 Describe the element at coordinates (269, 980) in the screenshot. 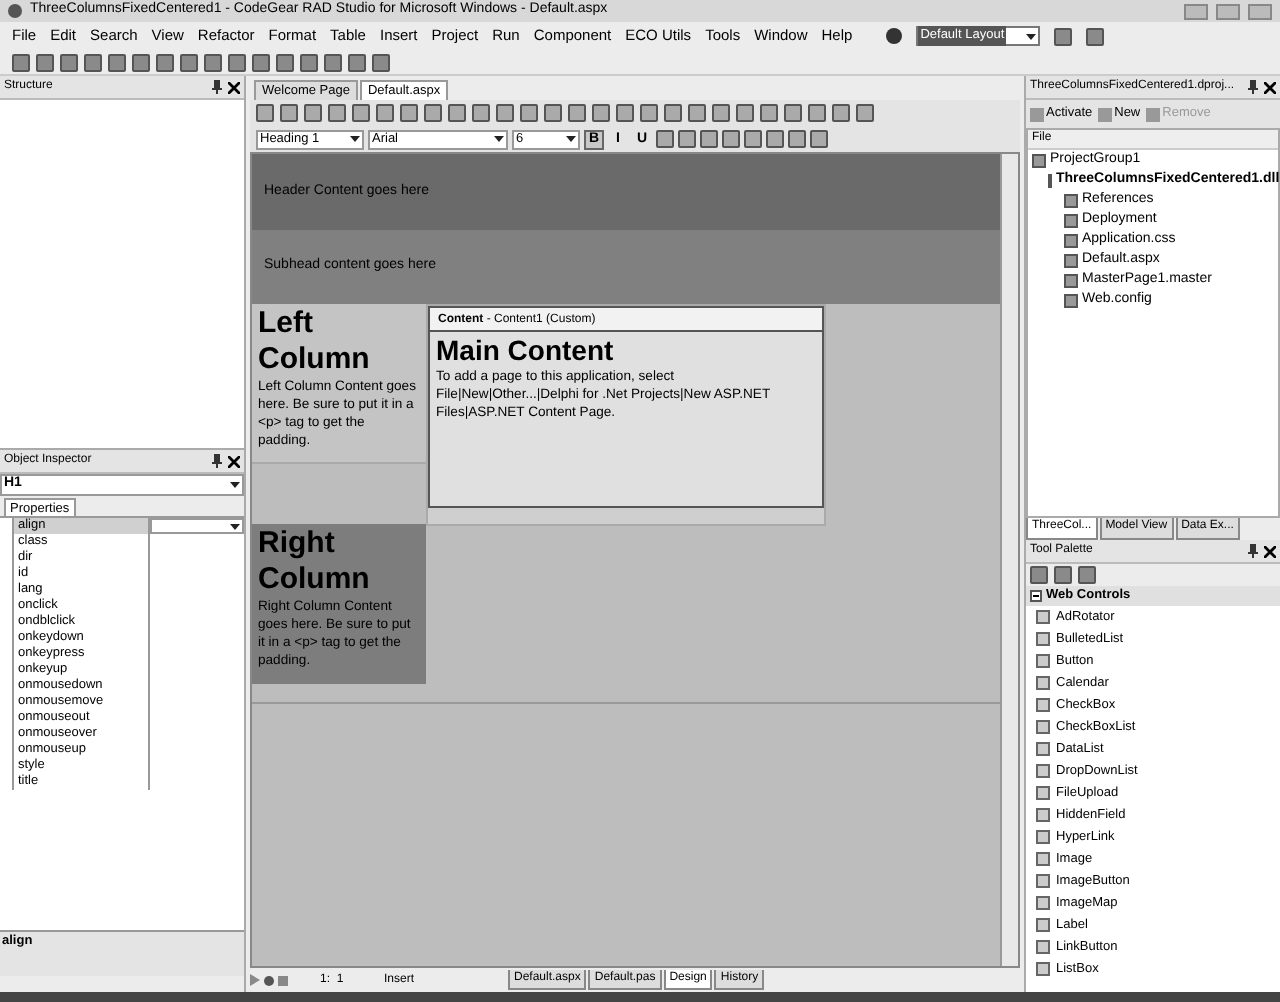

I see `record-icon` at that location.